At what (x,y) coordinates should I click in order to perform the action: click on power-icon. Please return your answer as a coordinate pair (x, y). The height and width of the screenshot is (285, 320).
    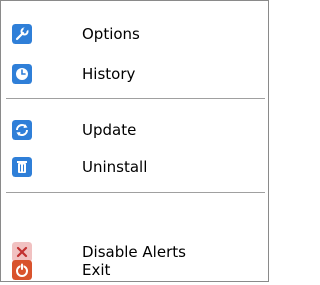
    Looking at the image, I should click on (22, 270).